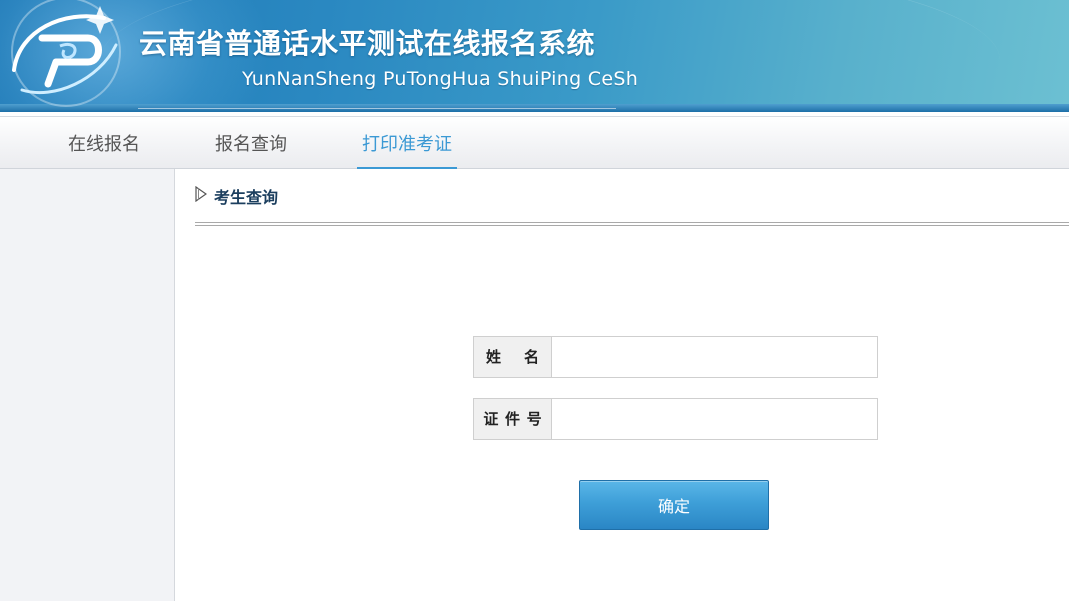 The width and height of the screenshot is (1069, 601). Describe the element at coordinates (201, 194) in the screenshot. I see `triangle-right-icon` at that location.